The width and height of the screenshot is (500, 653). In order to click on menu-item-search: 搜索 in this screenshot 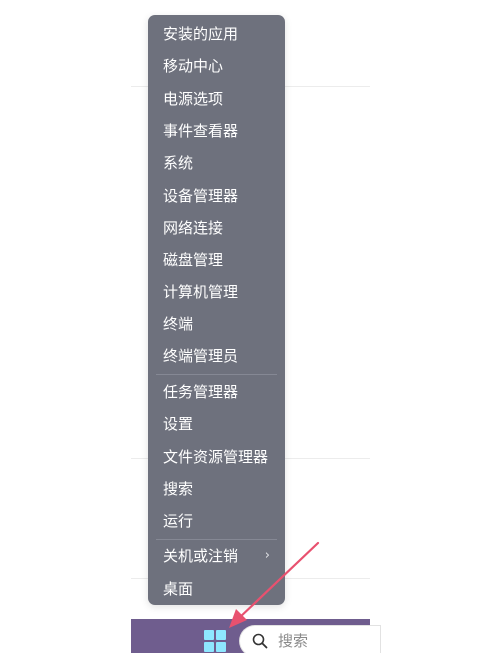, I will do `click(216, 489)`.